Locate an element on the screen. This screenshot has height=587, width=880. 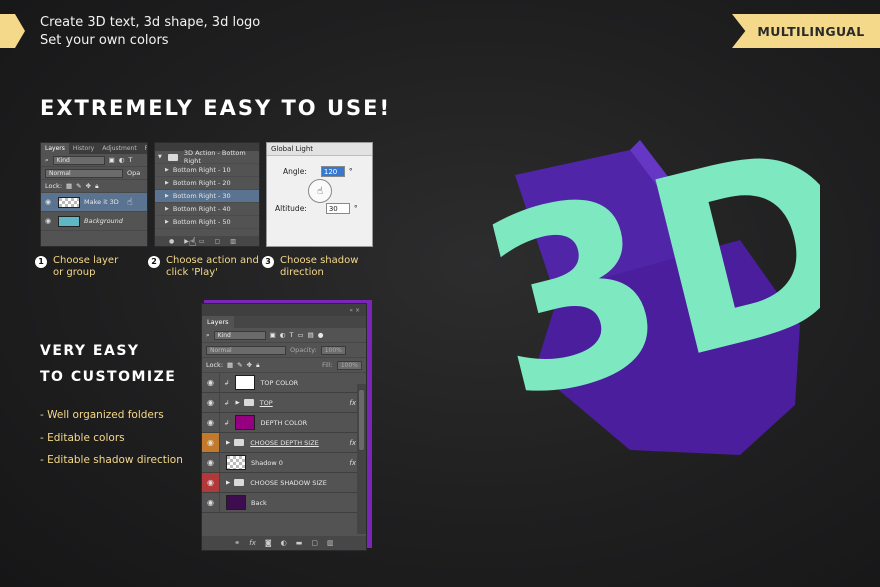
play-triangle-icon: ▶ is located at coordinates (167, 196).